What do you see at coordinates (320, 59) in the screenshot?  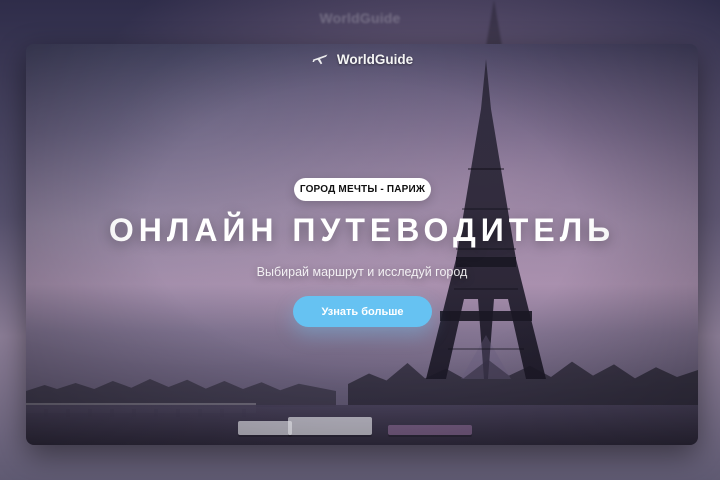 I see `airplane-icon` at bounding box center [320, 59].